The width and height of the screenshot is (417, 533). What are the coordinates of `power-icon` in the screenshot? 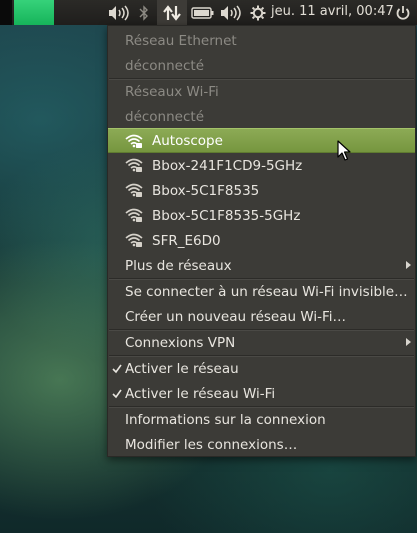 It's located at (403, 12).